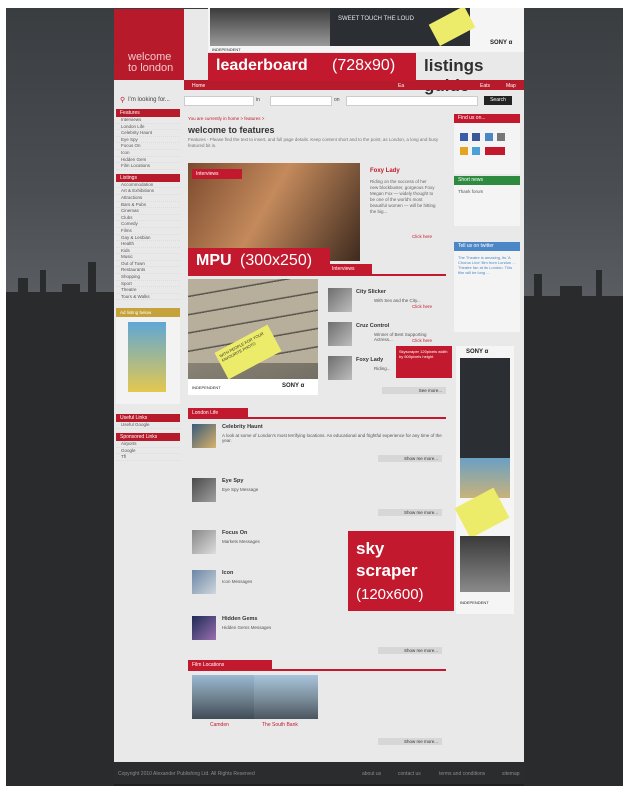  I want to click on promo-image, so click(147, 357).